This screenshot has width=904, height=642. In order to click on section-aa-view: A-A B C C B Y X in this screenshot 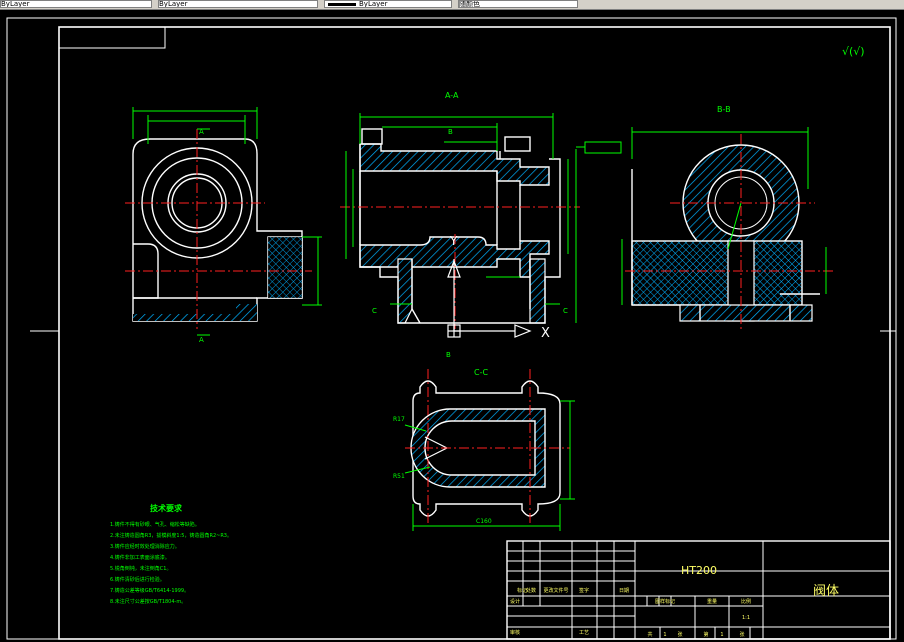, I will do `click(481, 225)`.